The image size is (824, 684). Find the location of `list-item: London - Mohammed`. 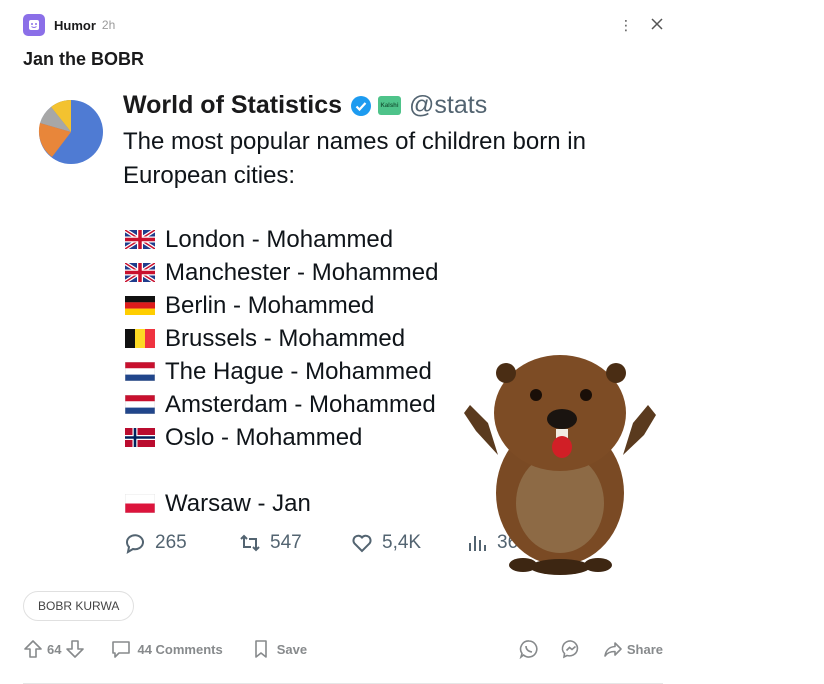

list-item: London - Mohammed is located at coordinates (281, 239).